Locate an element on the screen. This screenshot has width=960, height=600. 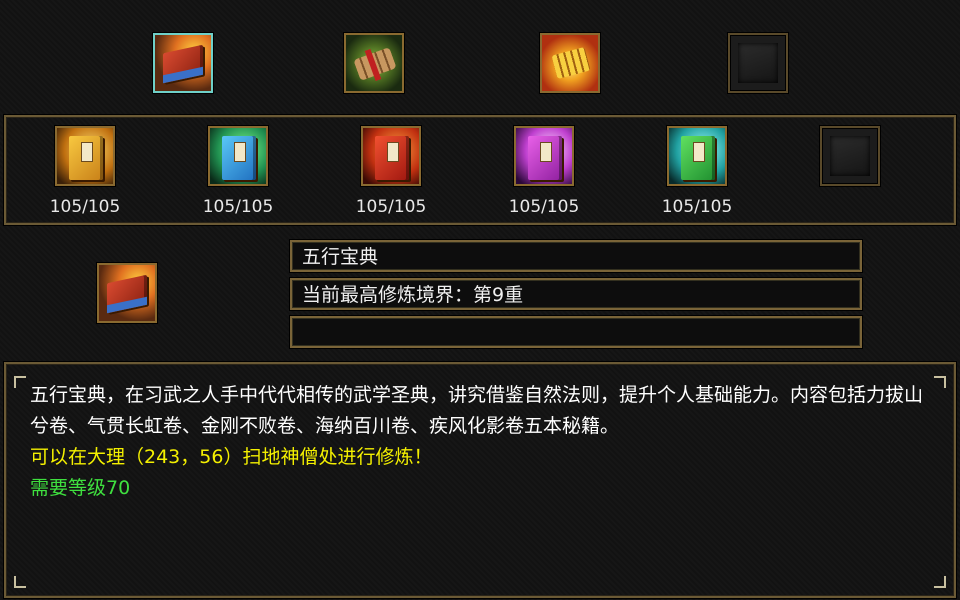
red-book-icon is located at coordinates (391, 156).